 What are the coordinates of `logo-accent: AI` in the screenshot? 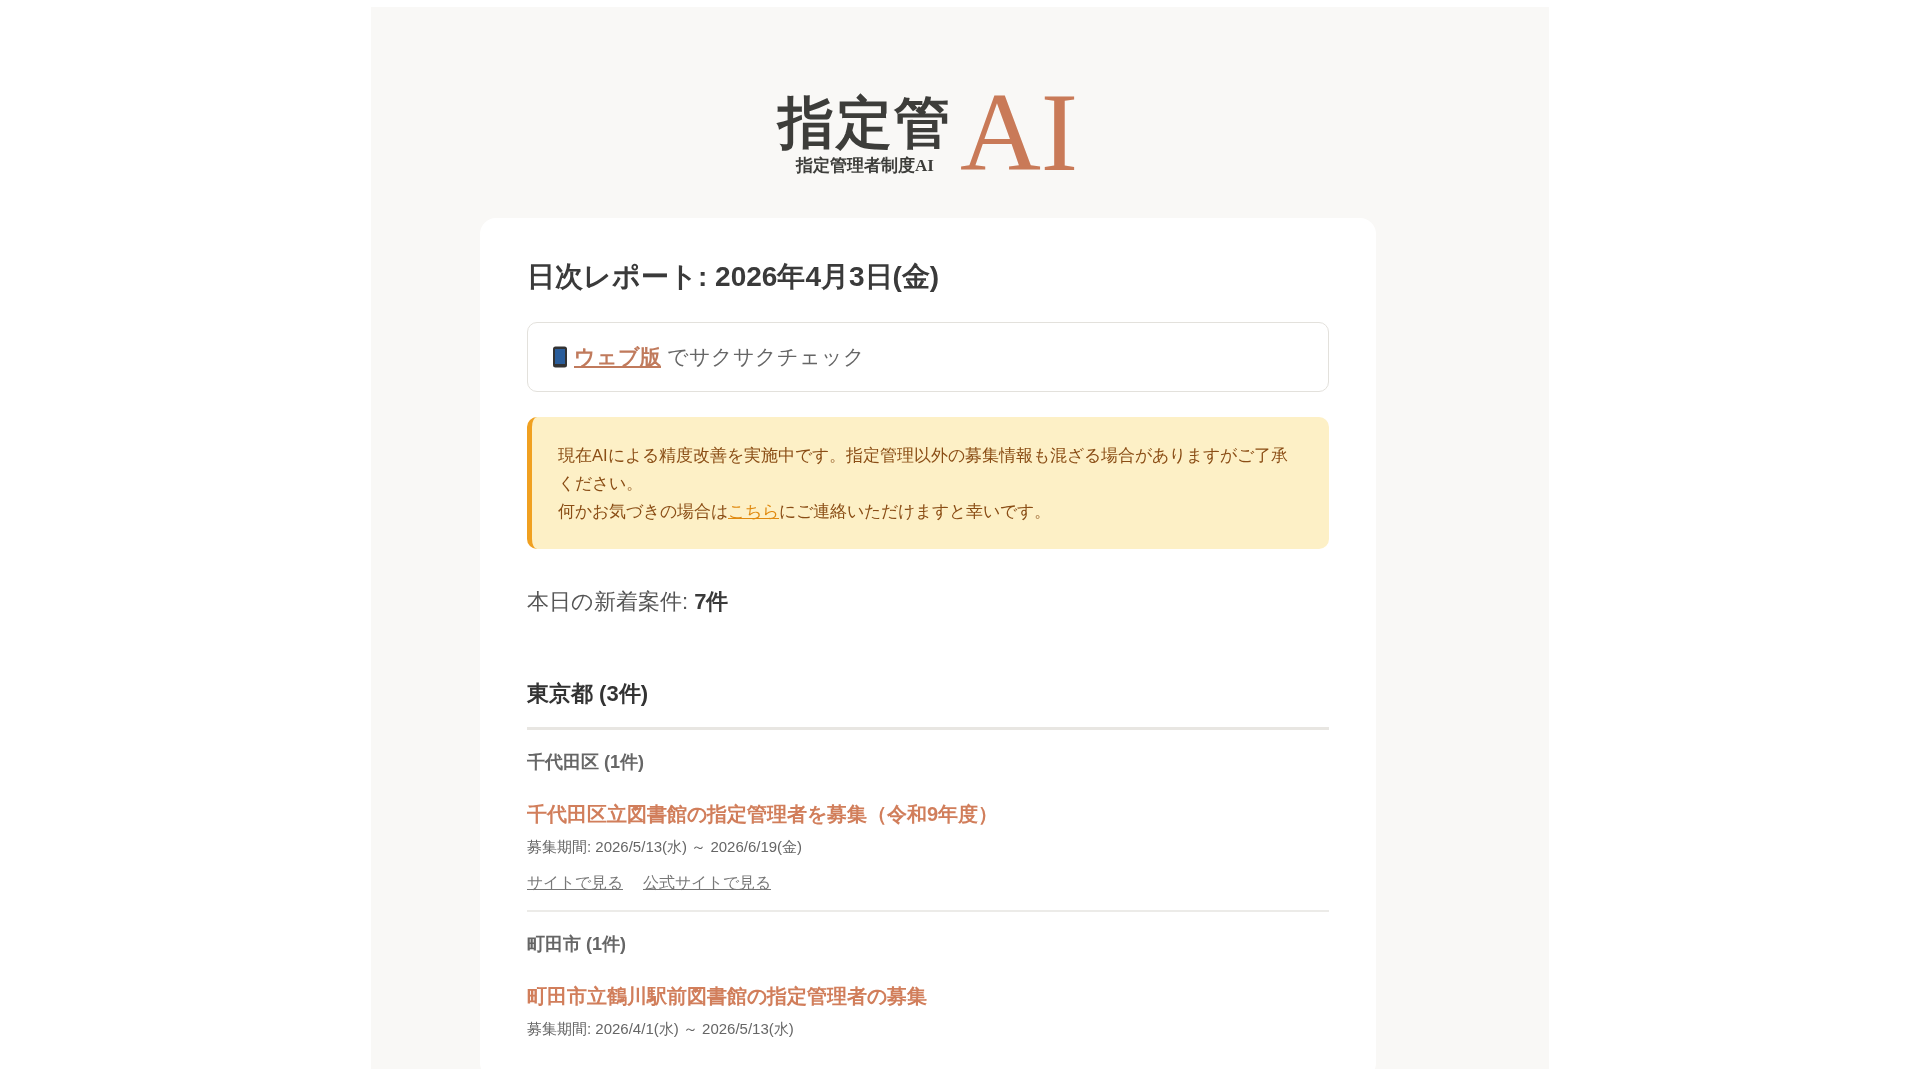 It's located at (1019, 133).